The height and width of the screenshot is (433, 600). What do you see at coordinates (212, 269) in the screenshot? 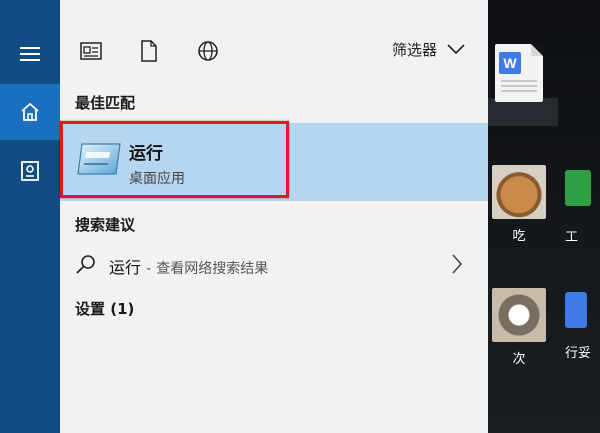
I see `suggestion-hint: 查看网络搜索结果` at bounding box center [212, 269].